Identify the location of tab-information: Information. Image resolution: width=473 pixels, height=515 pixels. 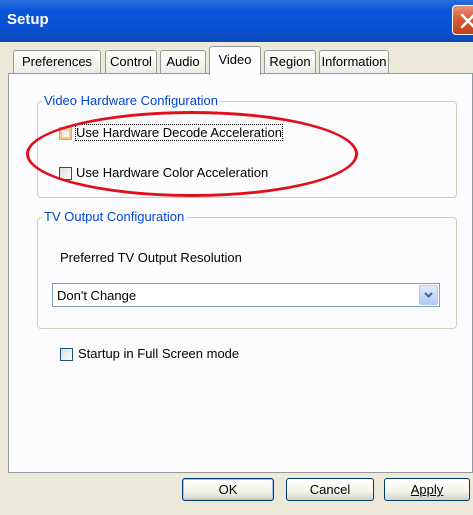
(354, 61).